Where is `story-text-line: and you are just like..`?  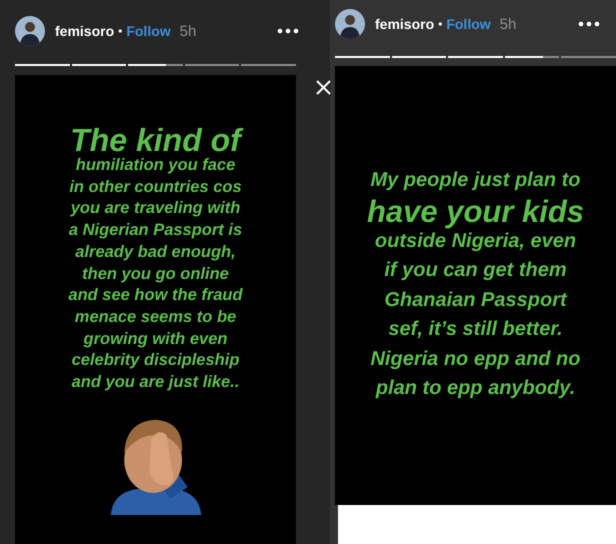
story-text-line: and you are just like.. is located at coordinates (156, 383).